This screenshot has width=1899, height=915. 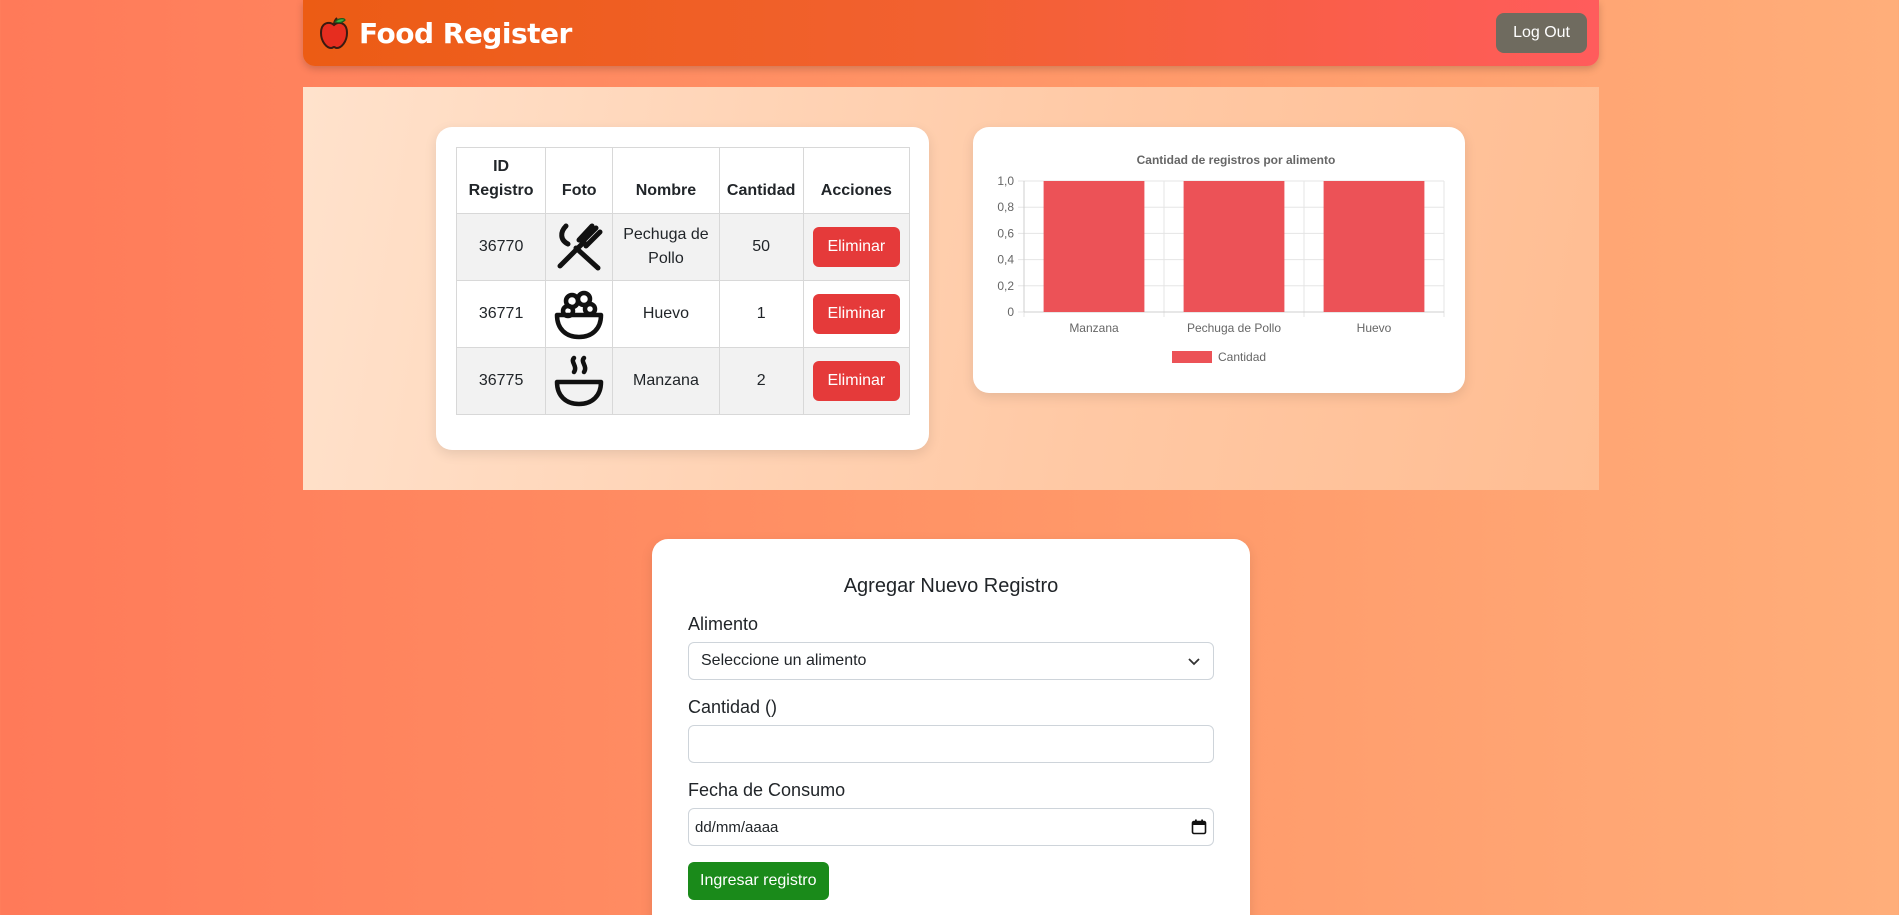 I want to click on cell-quantity: 2, so click(x=761, y=381).